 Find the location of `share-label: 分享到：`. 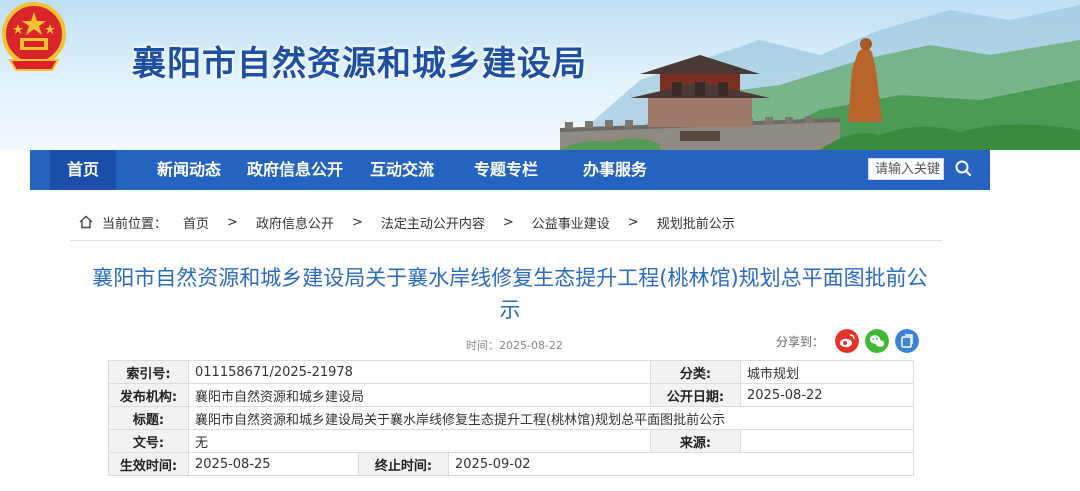

share-label: 分享到： is located at coordinates (800, 342).